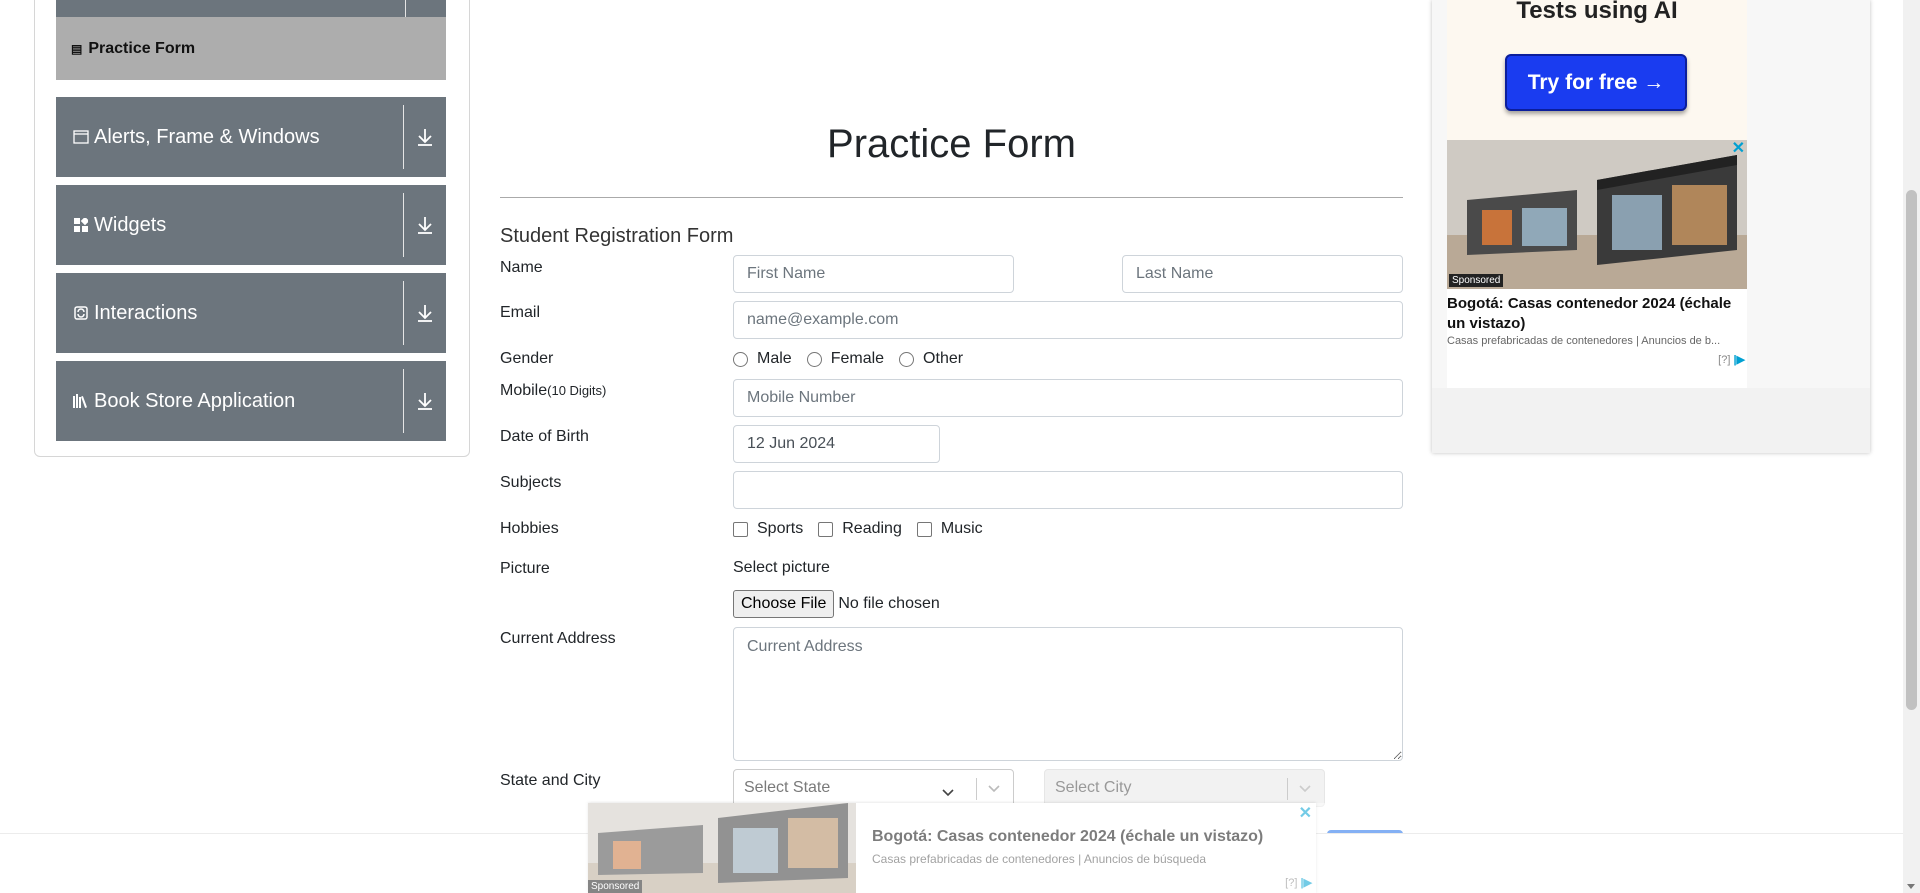 Image resolution: width=1920 pixels, height=893 pixels. I want to click on sidebar-group-forms, so click(251, 8).